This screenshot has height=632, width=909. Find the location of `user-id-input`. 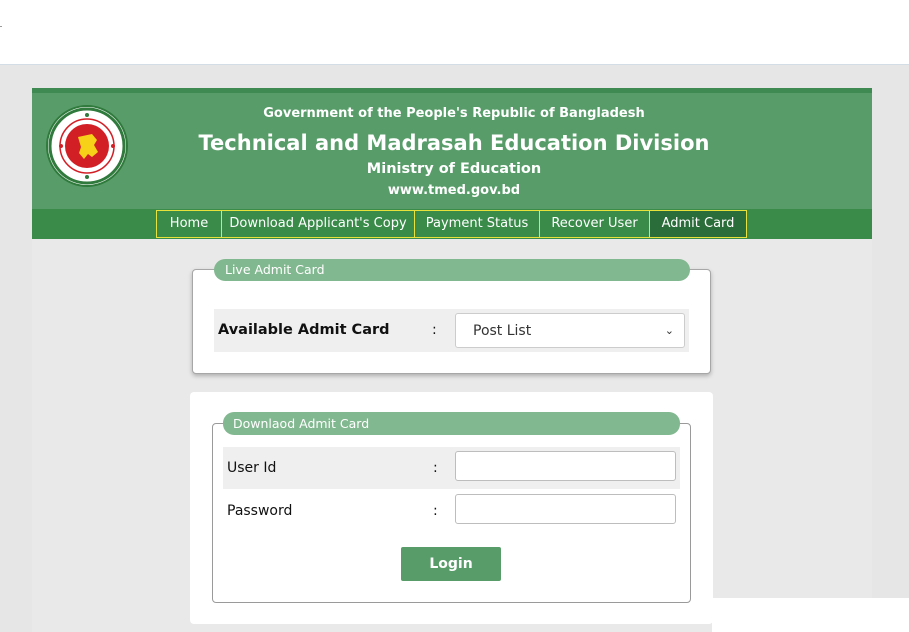

user-id-input is located at coordinates (565, 466).